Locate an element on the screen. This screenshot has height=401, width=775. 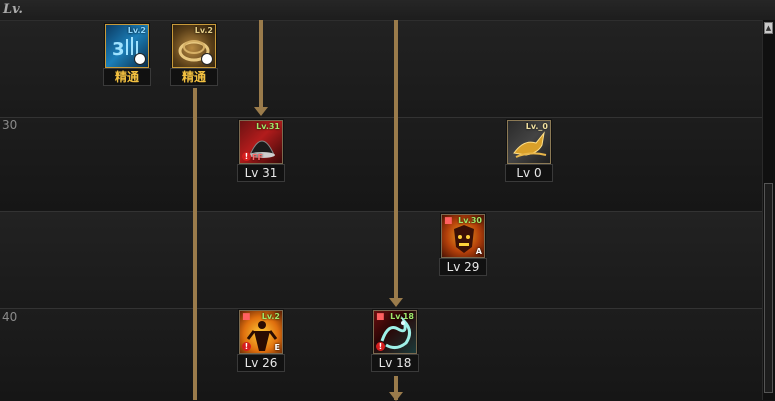
scroll-skill-icon: Lv.2 is located at coordinates (194, 46).